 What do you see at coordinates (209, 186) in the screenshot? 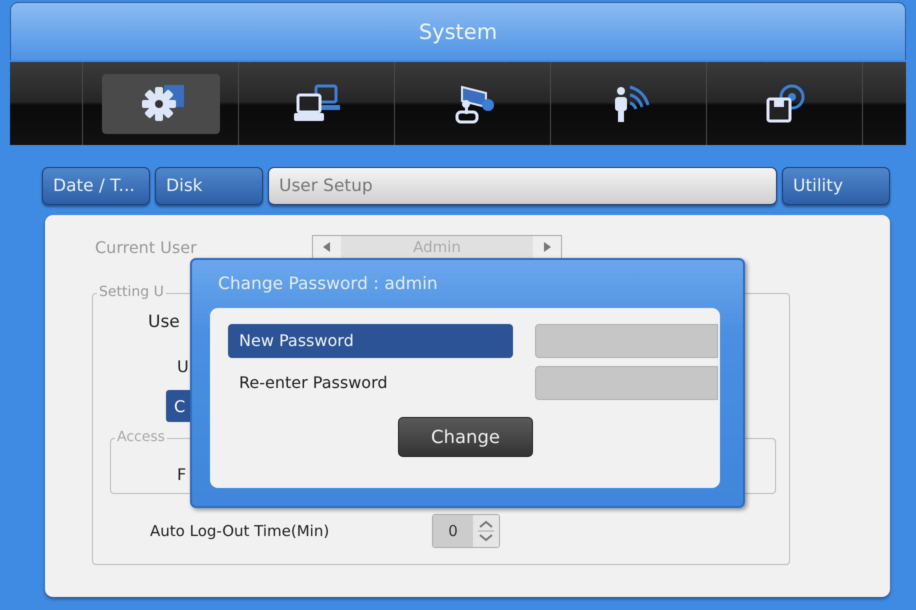
I see `tab: Disk` at bounding box center [209, 186].